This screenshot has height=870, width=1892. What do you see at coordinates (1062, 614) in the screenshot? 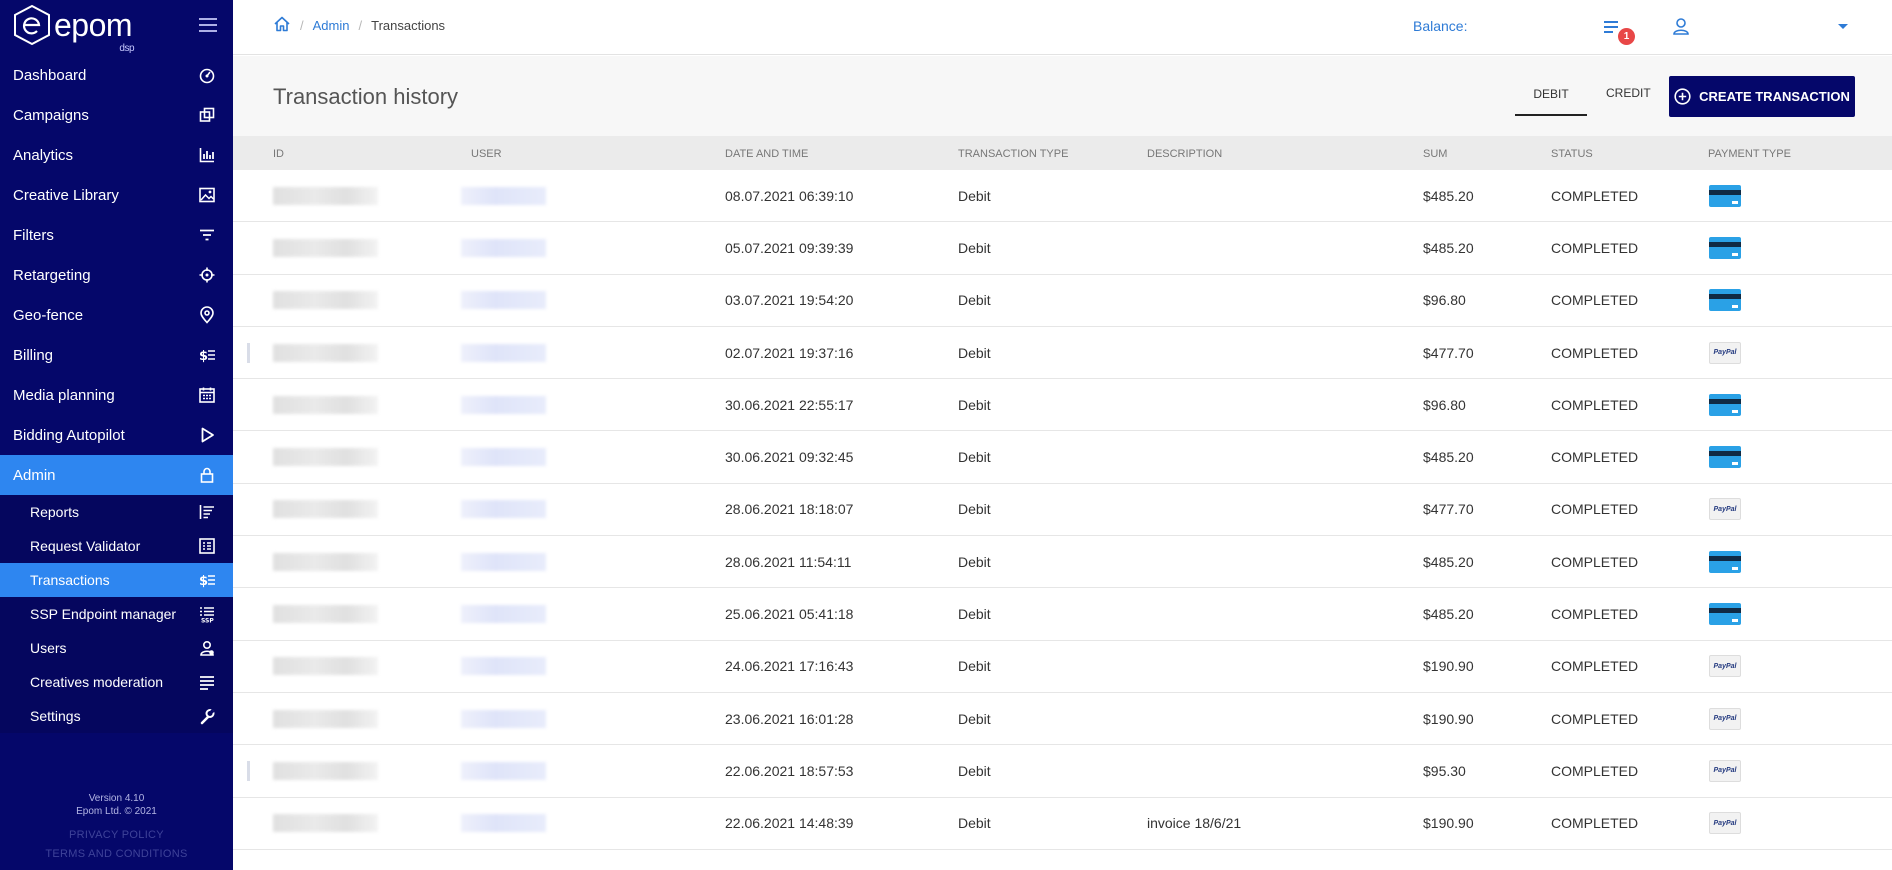
I see `table-row: 25.06.2021 05:41:18 Debit $485.20 COMPLETED` at bounding box center [1062, 614].